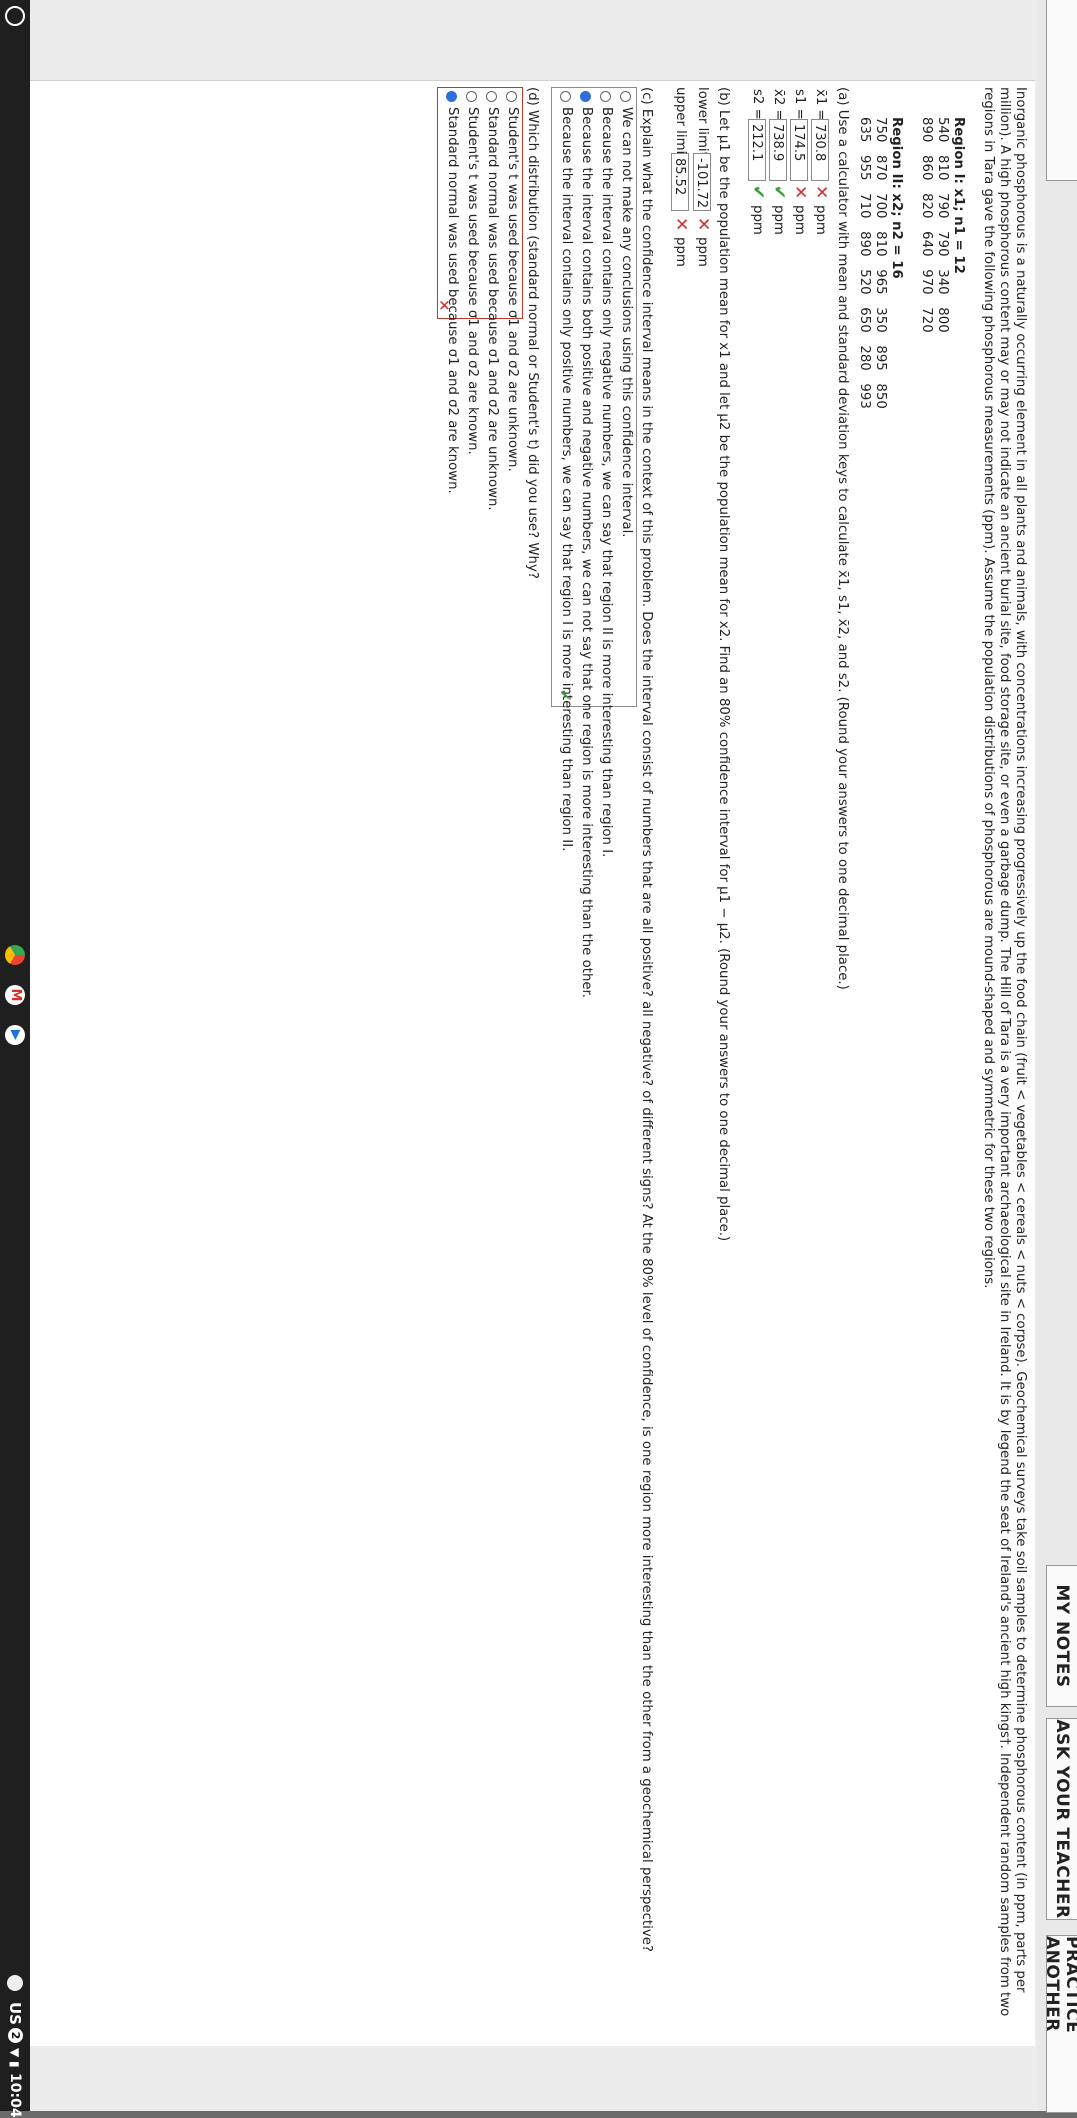 The height and width of the screenshot is (2118, 1077). Describe the element at coordinates (778, 220) in the screenshot. I see `xbar2-unit: ppm` at that location.